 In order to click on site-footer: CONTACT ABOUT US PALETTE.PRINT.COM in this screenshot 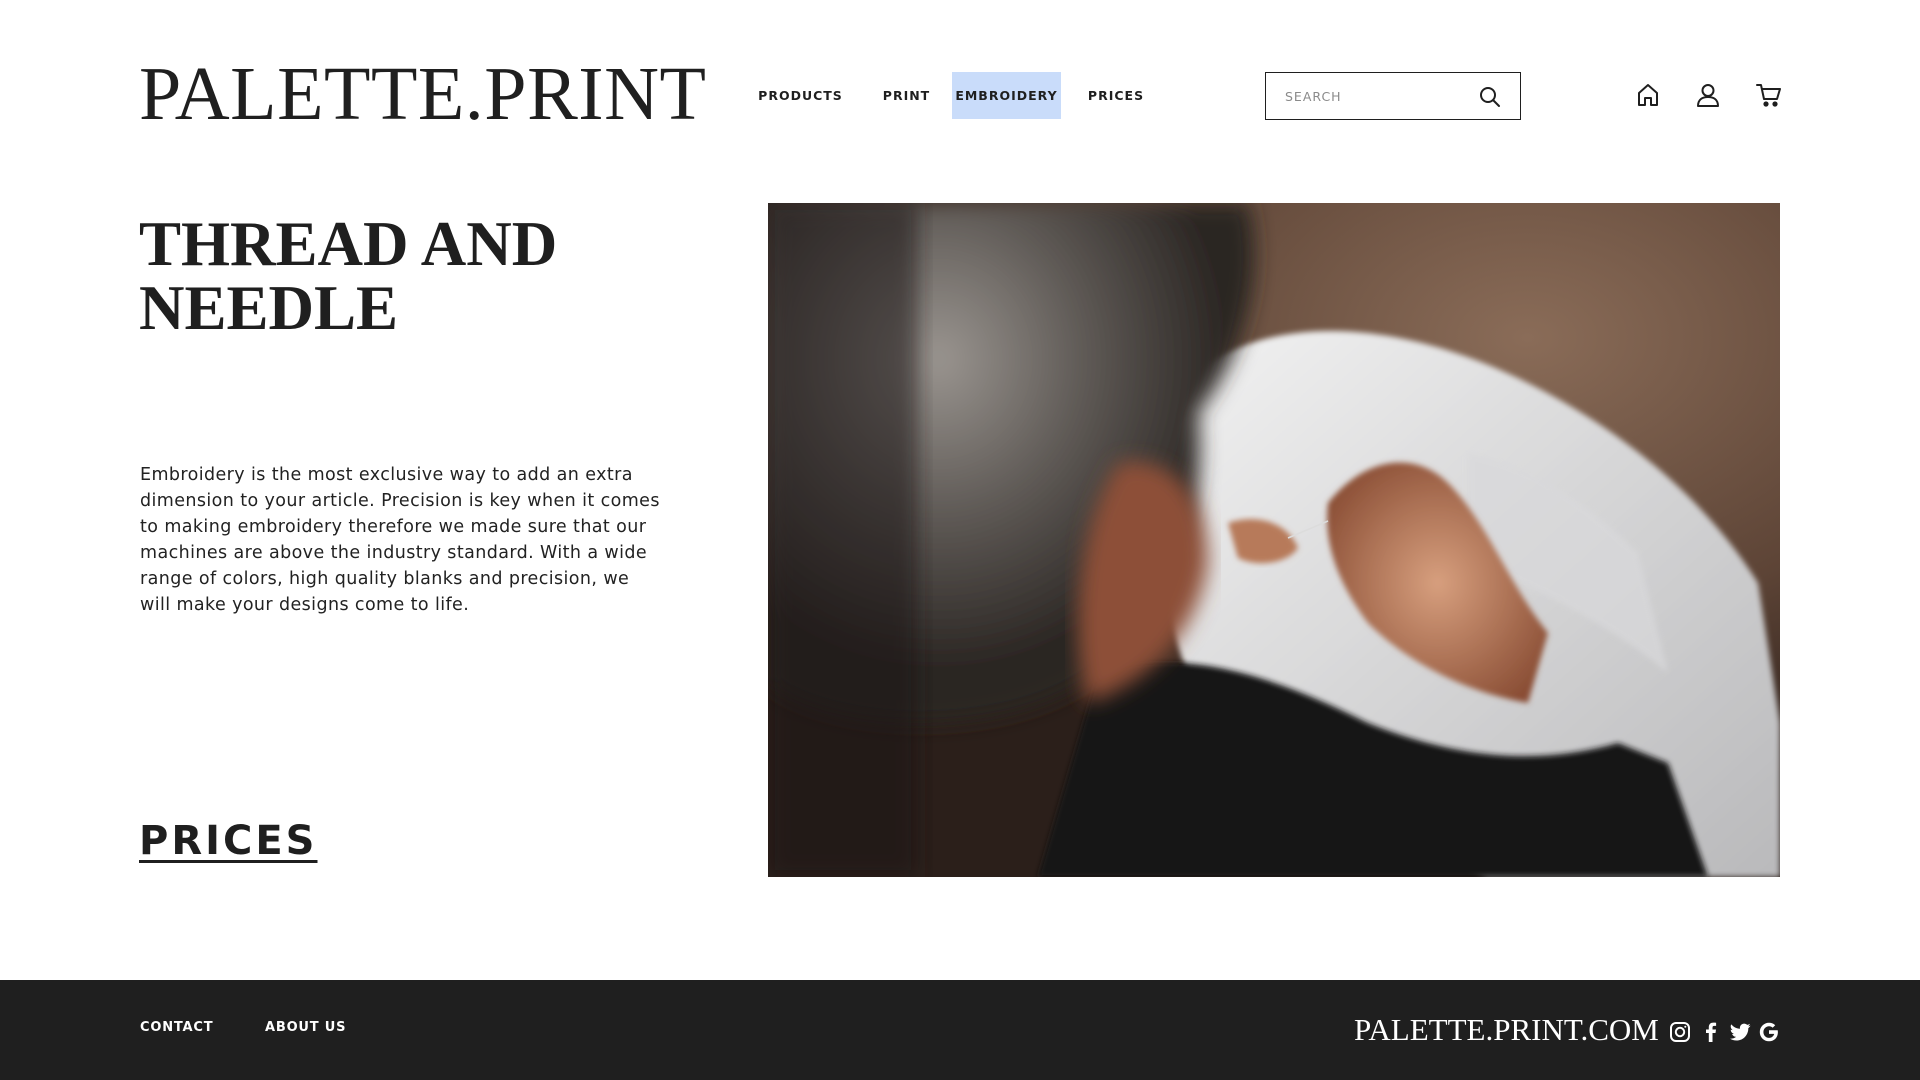, I will do `click(960, 1030)`.